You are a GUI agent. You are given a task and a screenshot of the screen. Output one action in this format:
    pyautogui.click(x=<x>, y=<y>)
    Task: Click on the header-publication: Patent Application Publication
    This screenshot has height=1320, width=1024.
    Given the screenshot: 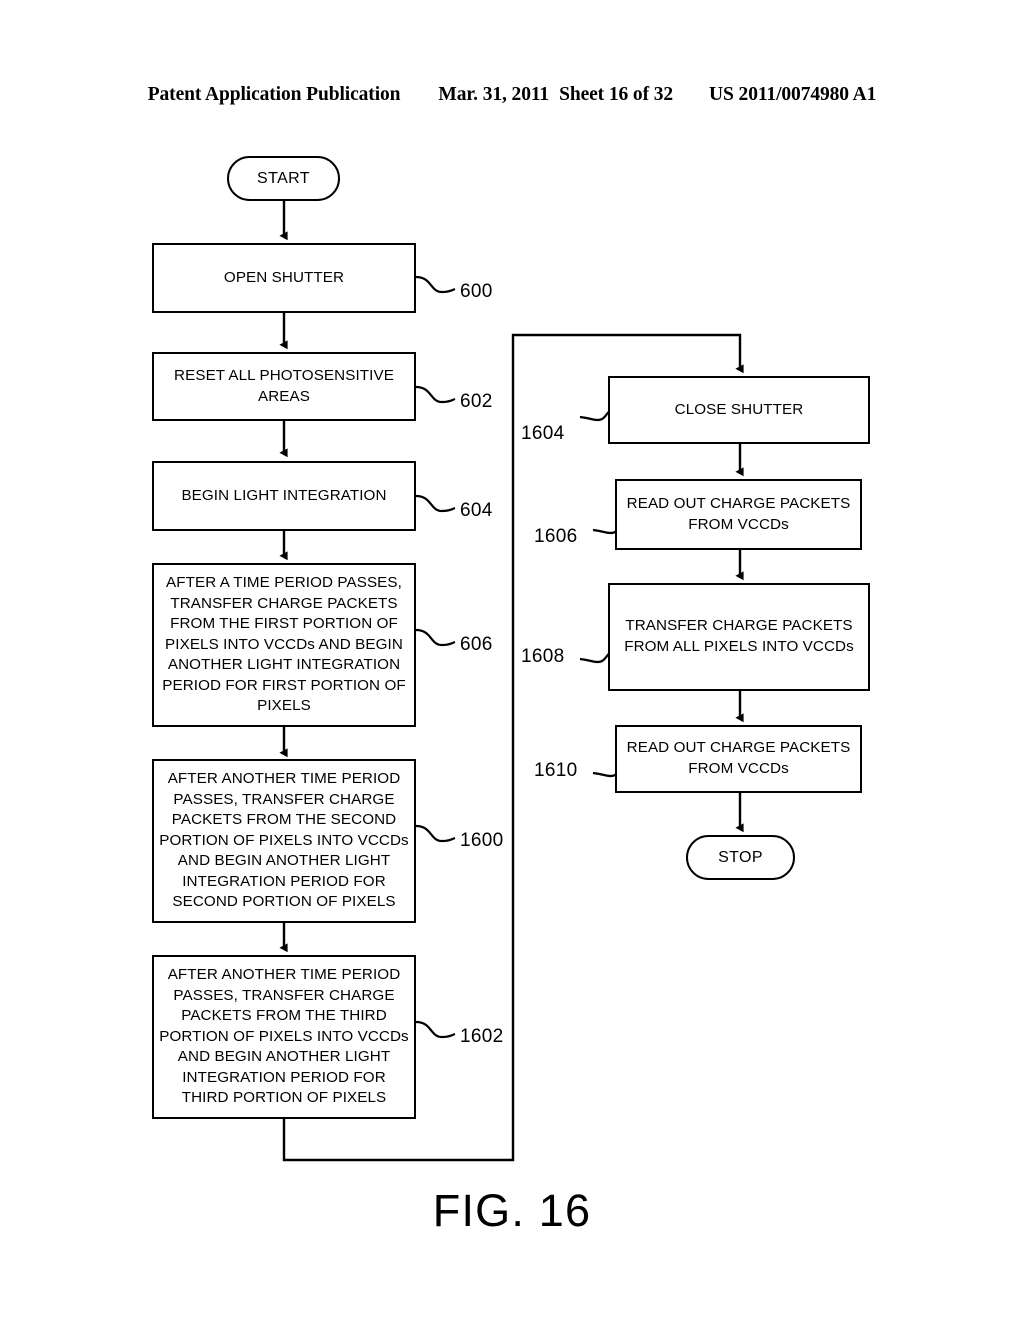 What is the action you would take?
    pyautogui.click(x=274, y=94)
    